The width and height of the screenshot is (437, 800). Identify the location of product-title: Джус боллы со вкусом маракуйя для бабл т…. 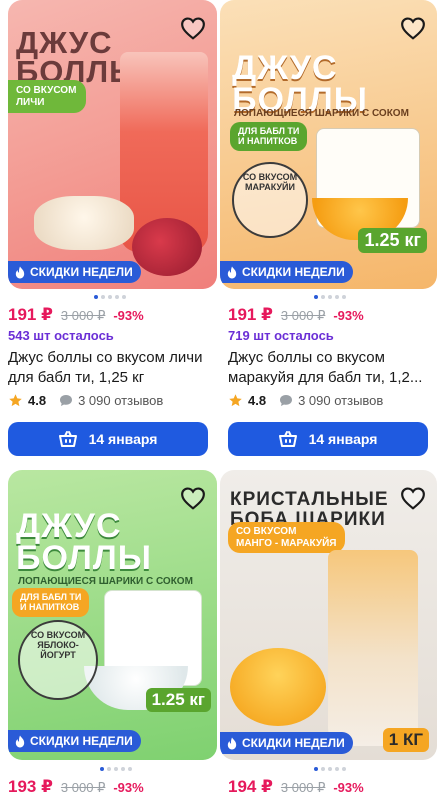
(328, 368).